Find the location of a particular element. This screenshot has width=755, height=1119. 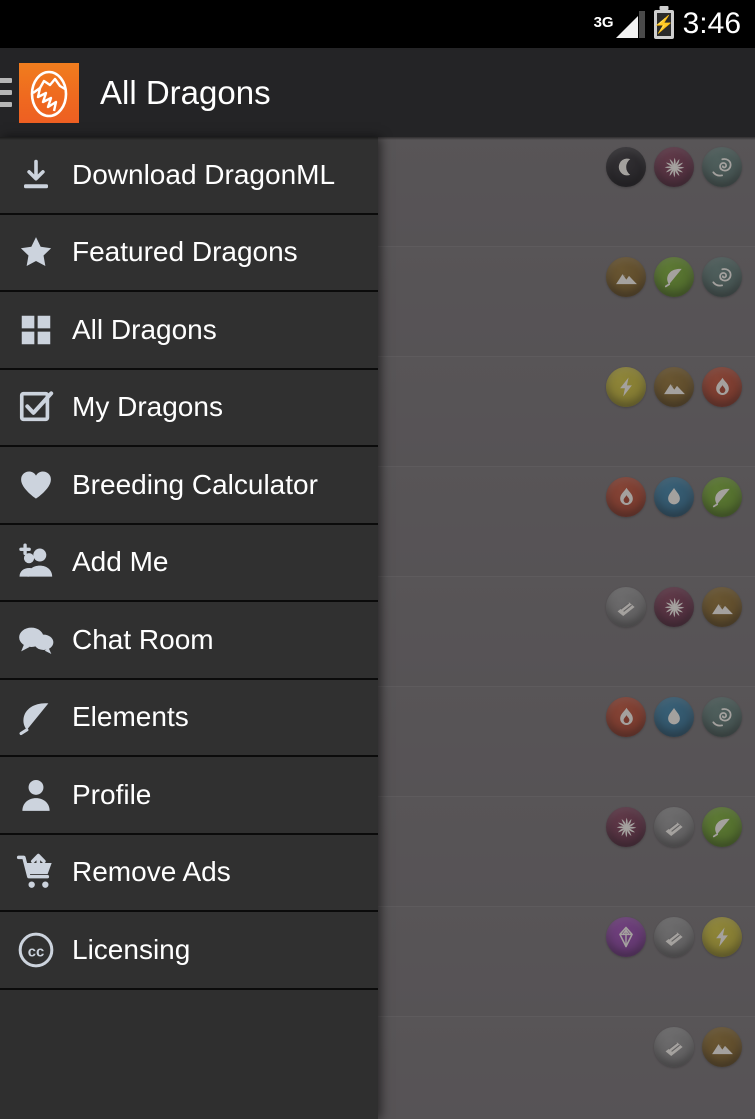

sidebar-item-label: Chat Room is located at coordinates (143, 639).